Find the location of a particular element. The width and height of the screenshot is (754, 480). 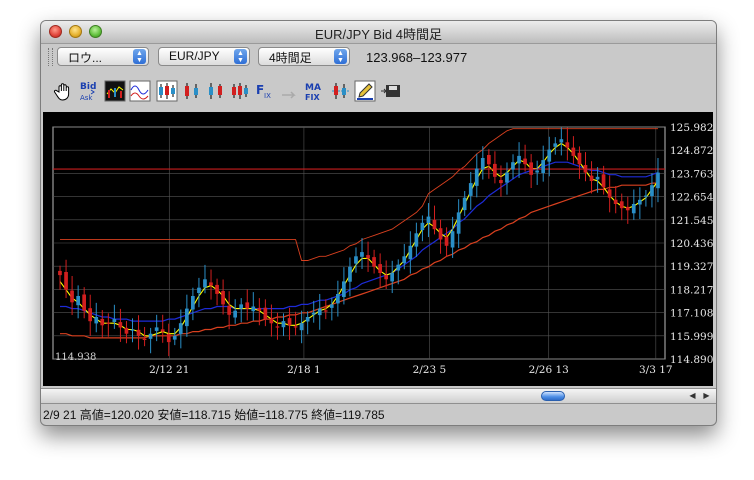

x-tick-label: 3/3 17 is located at coordinates (656, 370).